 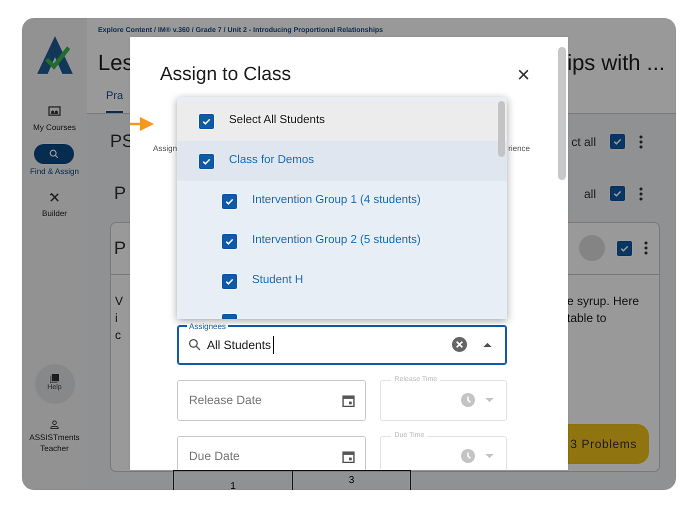 What do you see at coordinates (342, 344) in the screenshot?
I see `assignees-field: Assignees All Students` at bounding box center [342, 344].